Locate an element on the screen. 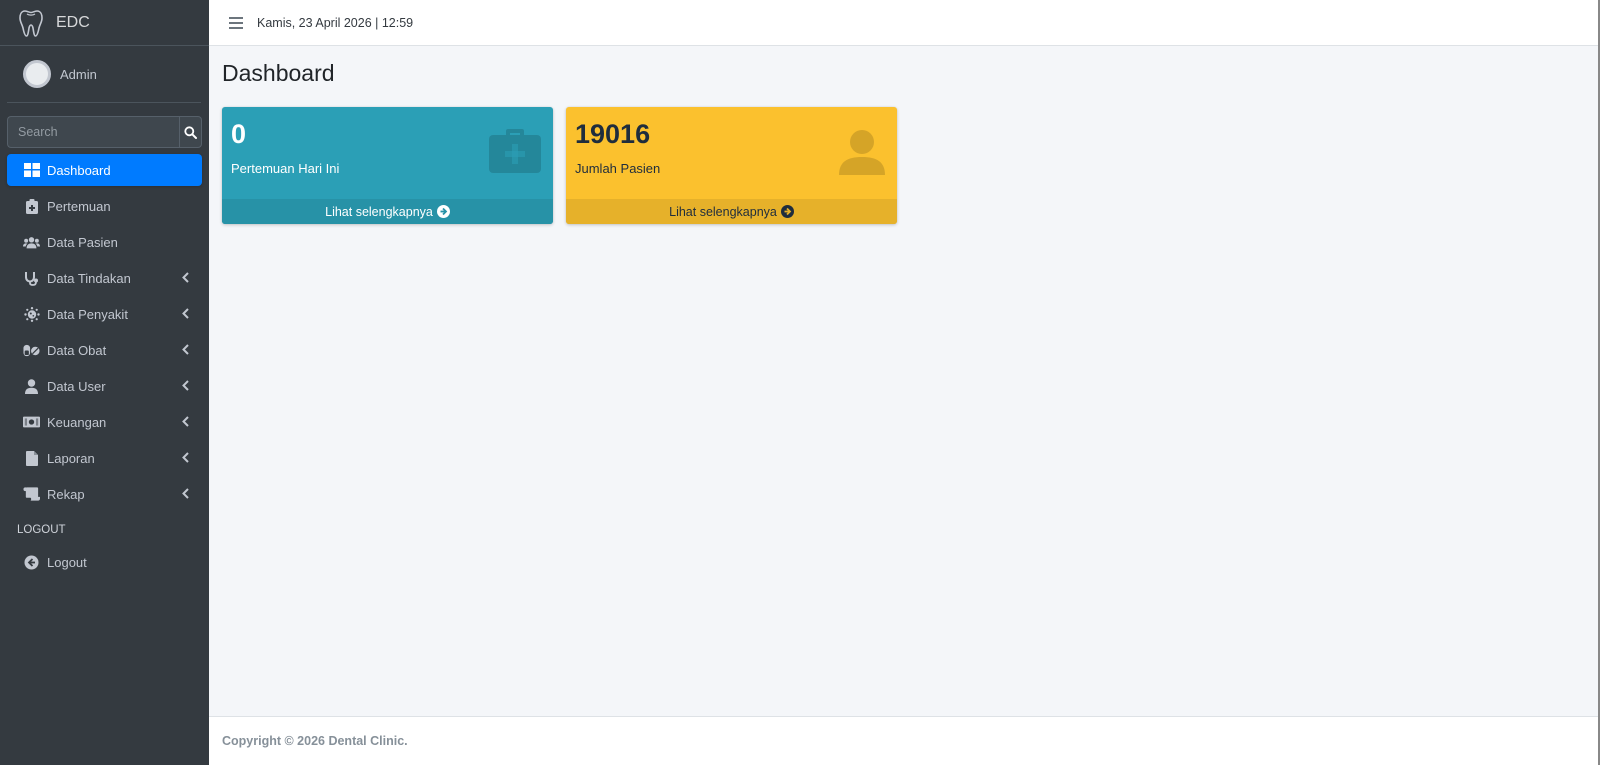 The height and width of the screenshot is (765, 1600). medkit-icon is located at coordinates (515, 153).